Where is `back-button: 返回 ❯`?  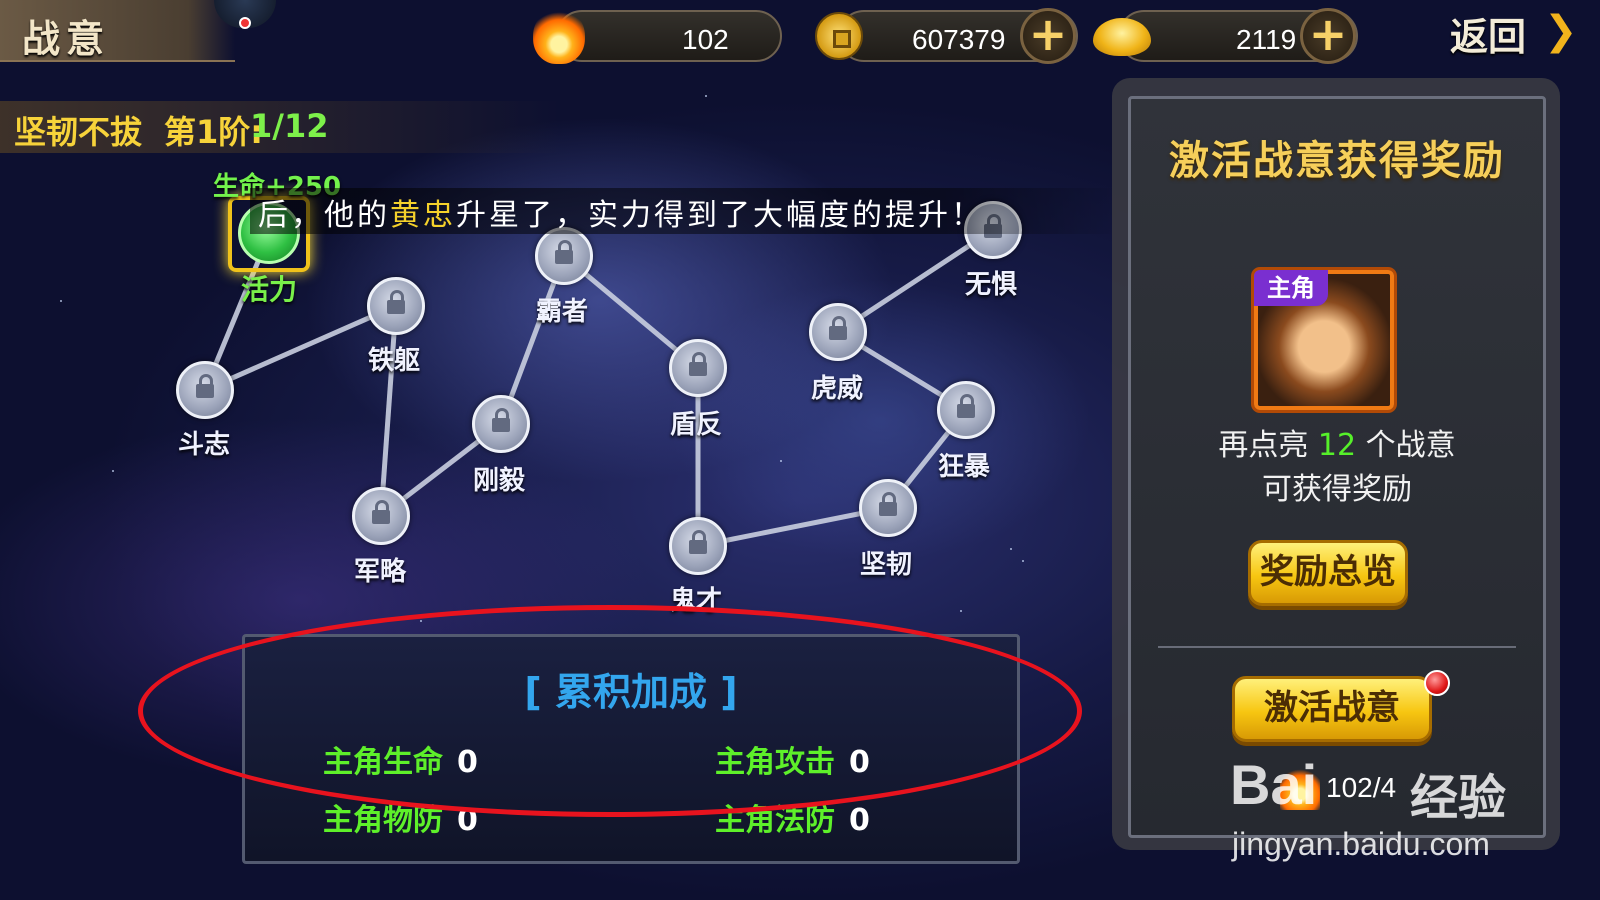
back-button: 返回 ❯ is located at coordinates (1520, 32).